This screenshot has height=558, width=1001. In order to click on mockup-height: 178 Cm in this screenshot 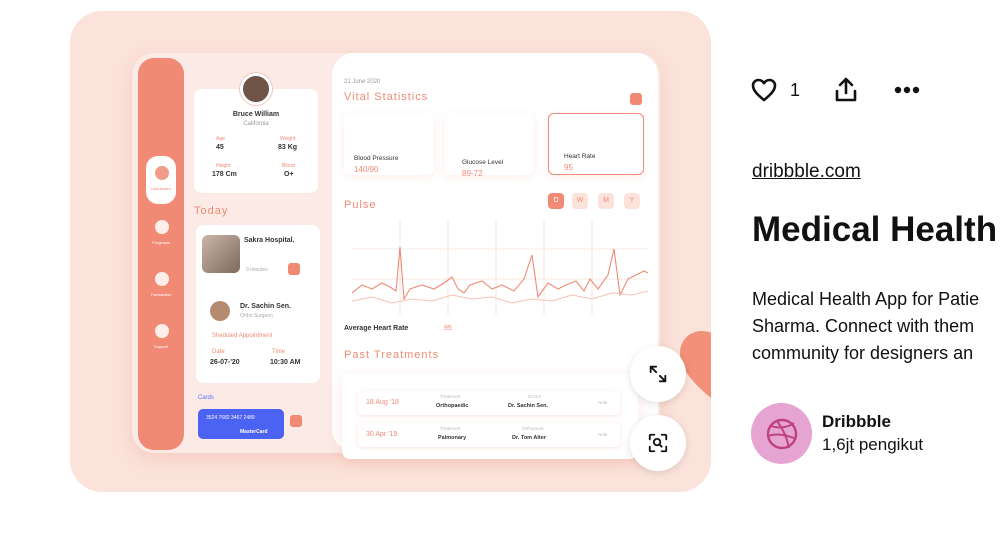, I will do `click(224, 174)`.